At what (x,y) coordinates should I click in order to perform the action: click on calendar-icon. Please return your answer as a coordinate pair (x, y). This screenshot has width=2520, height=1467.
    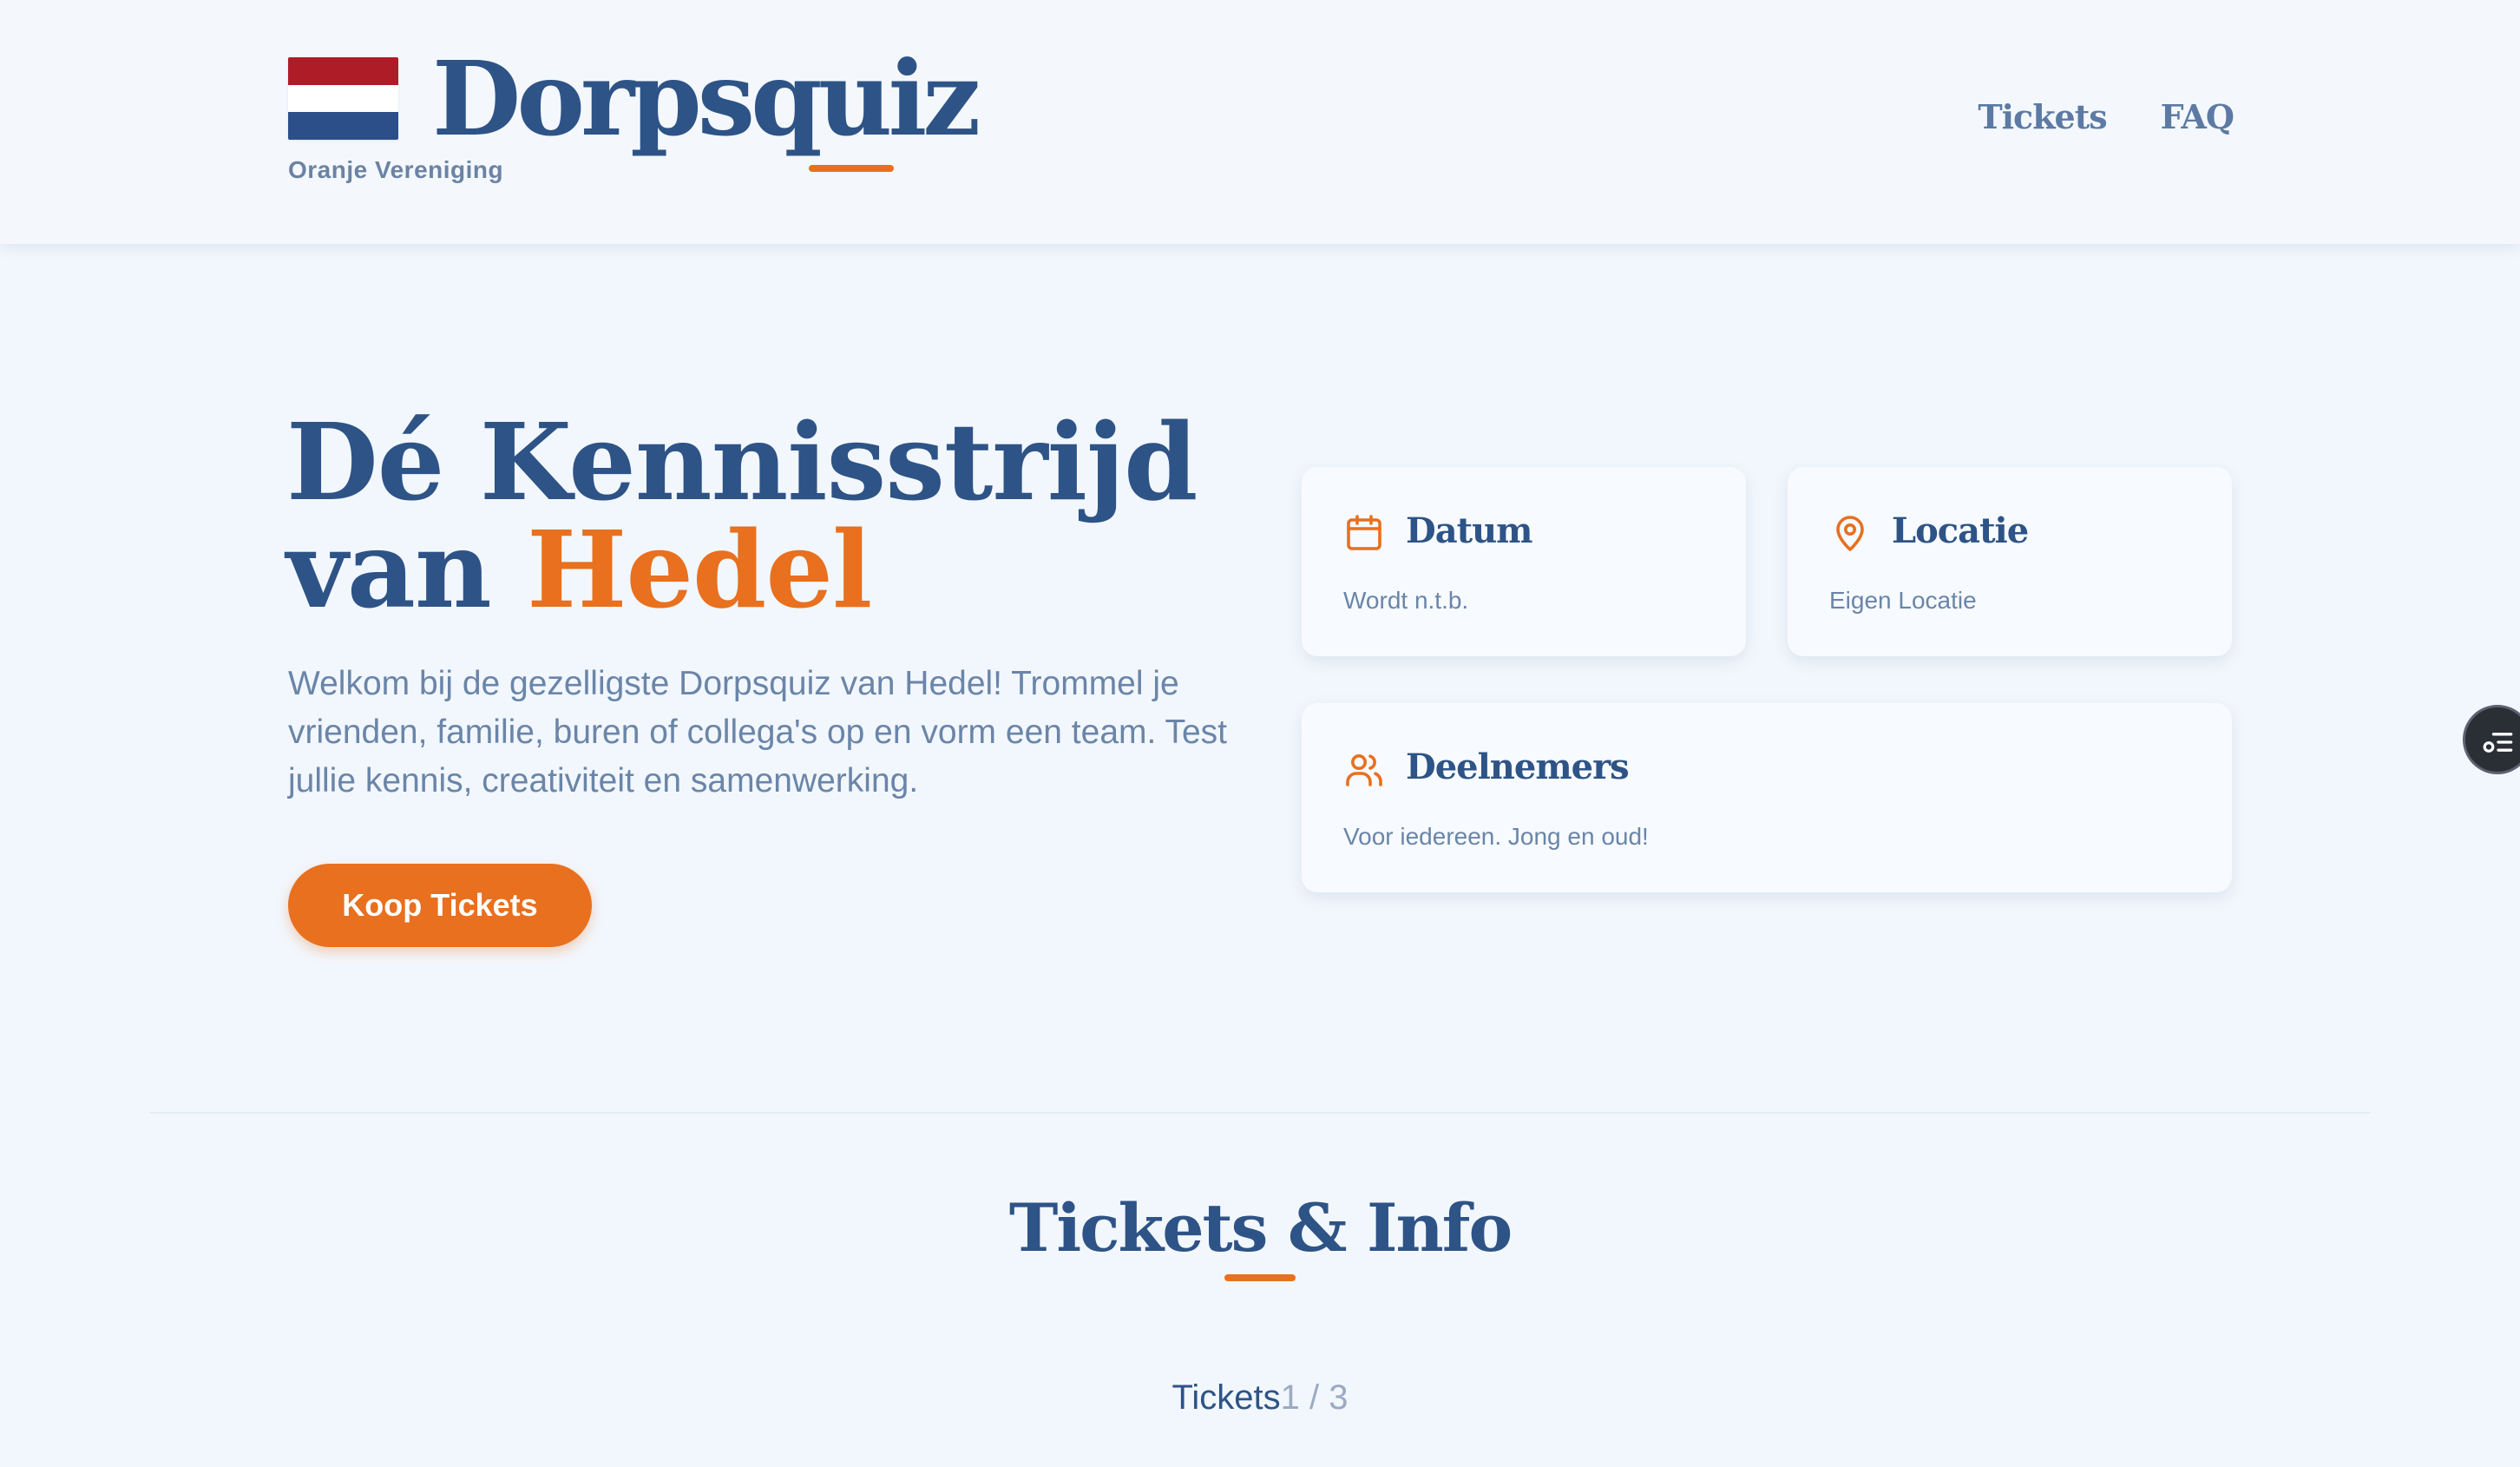
    Looking at the image, I should click on (1364, 532).